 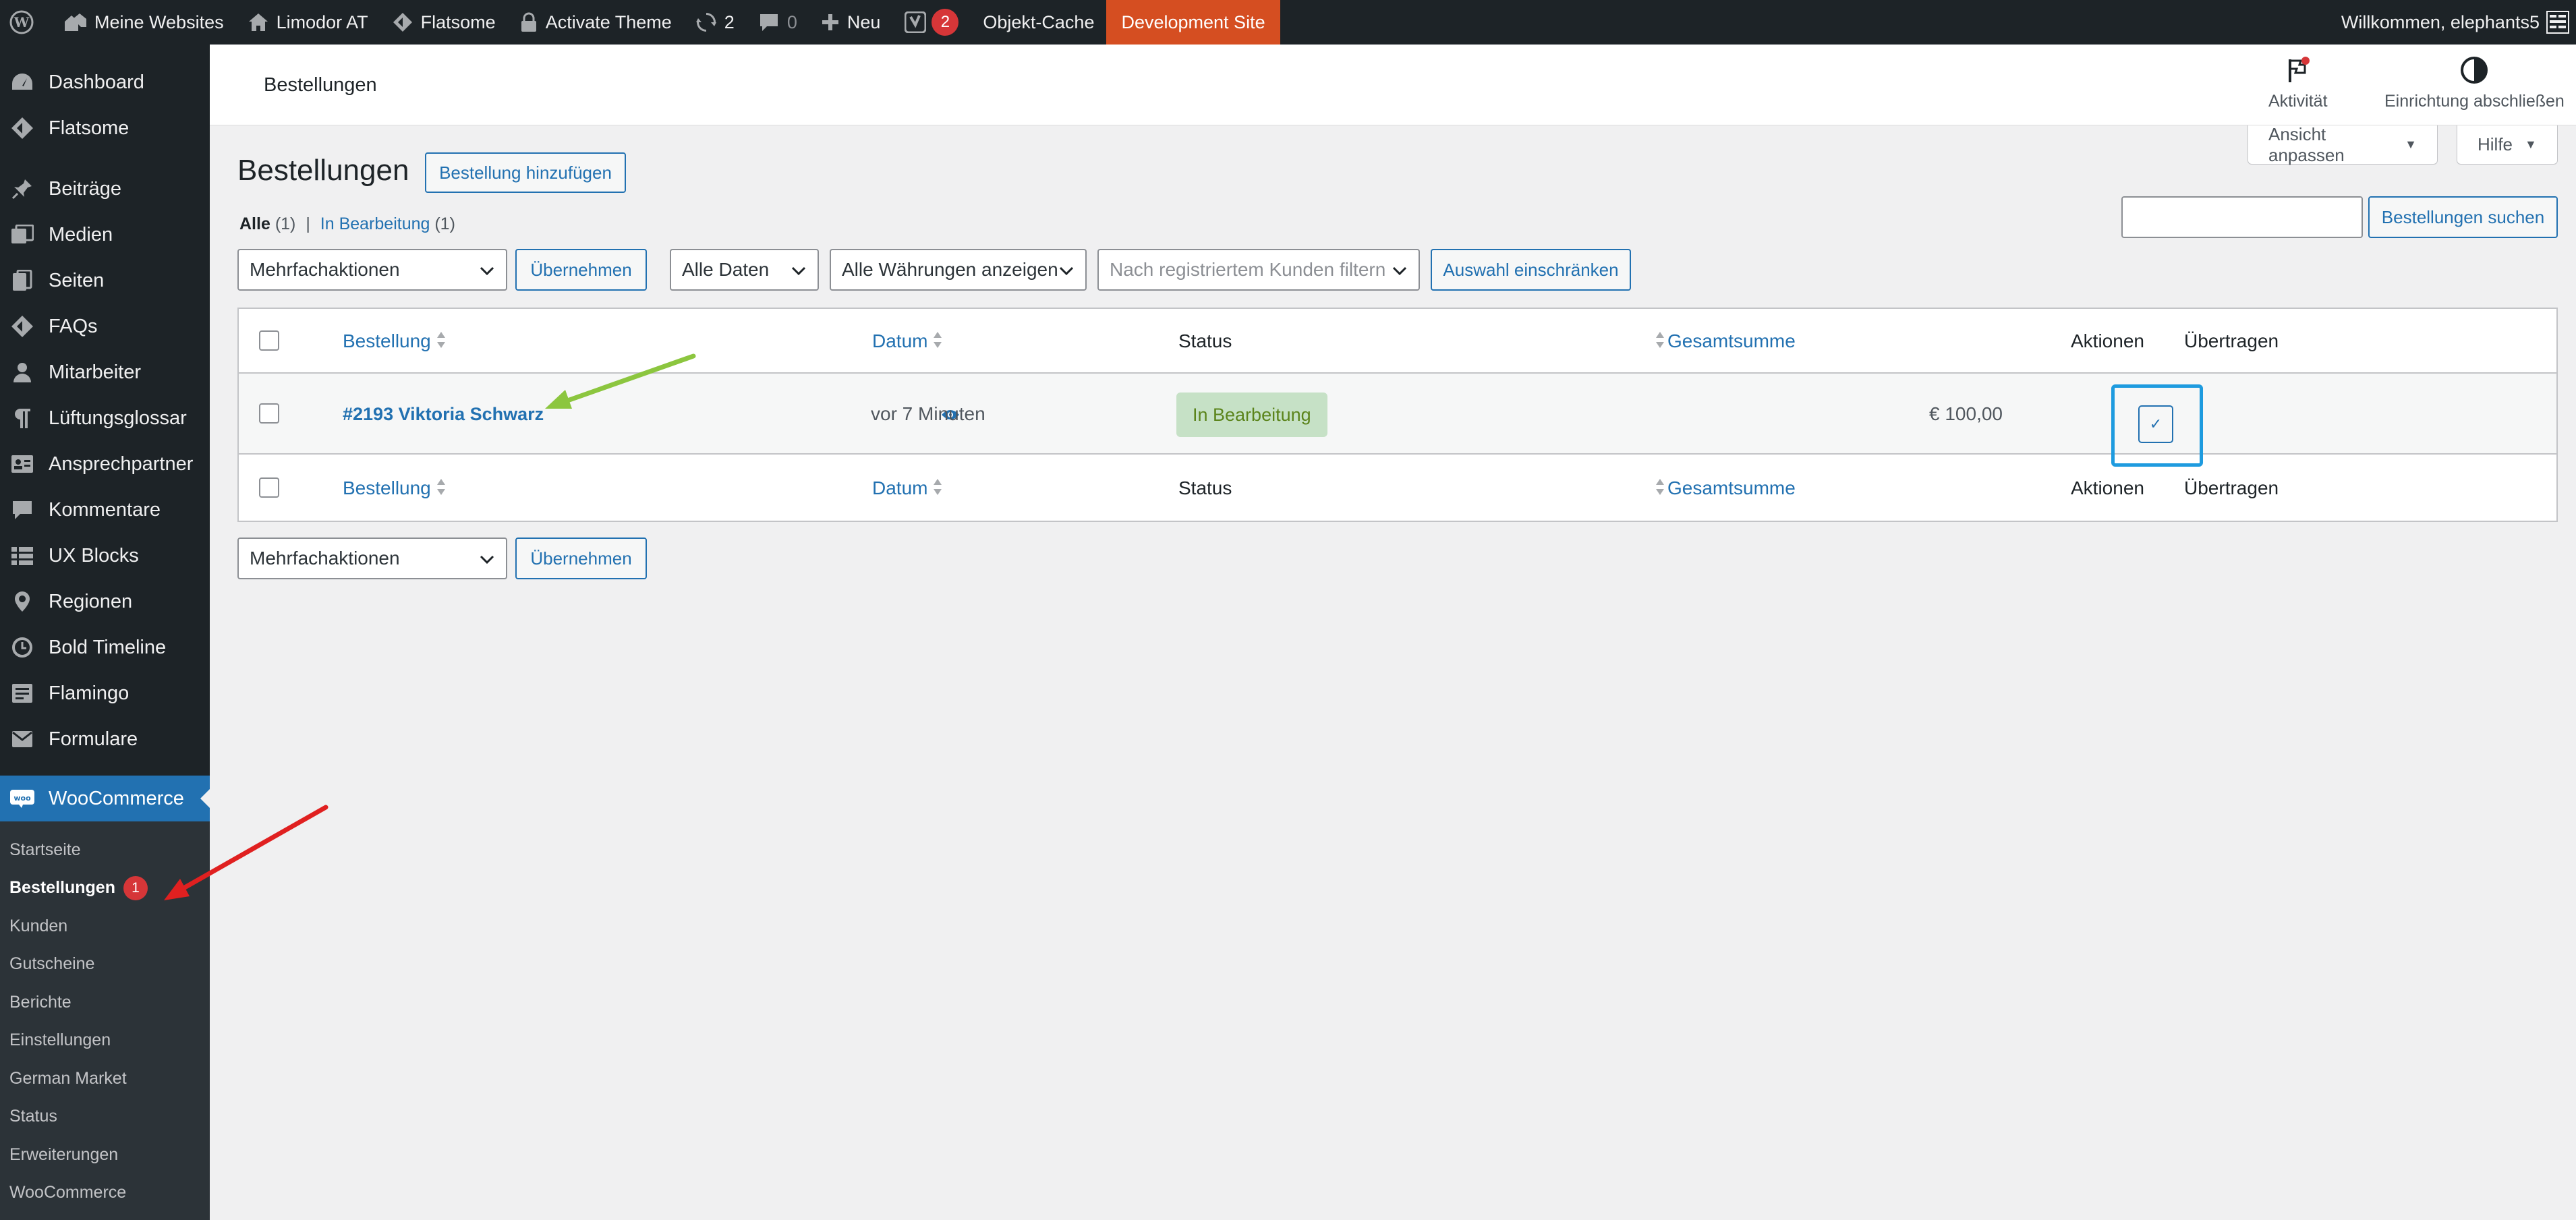 What do you see at coordinates (21, 22) in the screenshot?
I see `svg-text: W` at bounding box center [21, 22].